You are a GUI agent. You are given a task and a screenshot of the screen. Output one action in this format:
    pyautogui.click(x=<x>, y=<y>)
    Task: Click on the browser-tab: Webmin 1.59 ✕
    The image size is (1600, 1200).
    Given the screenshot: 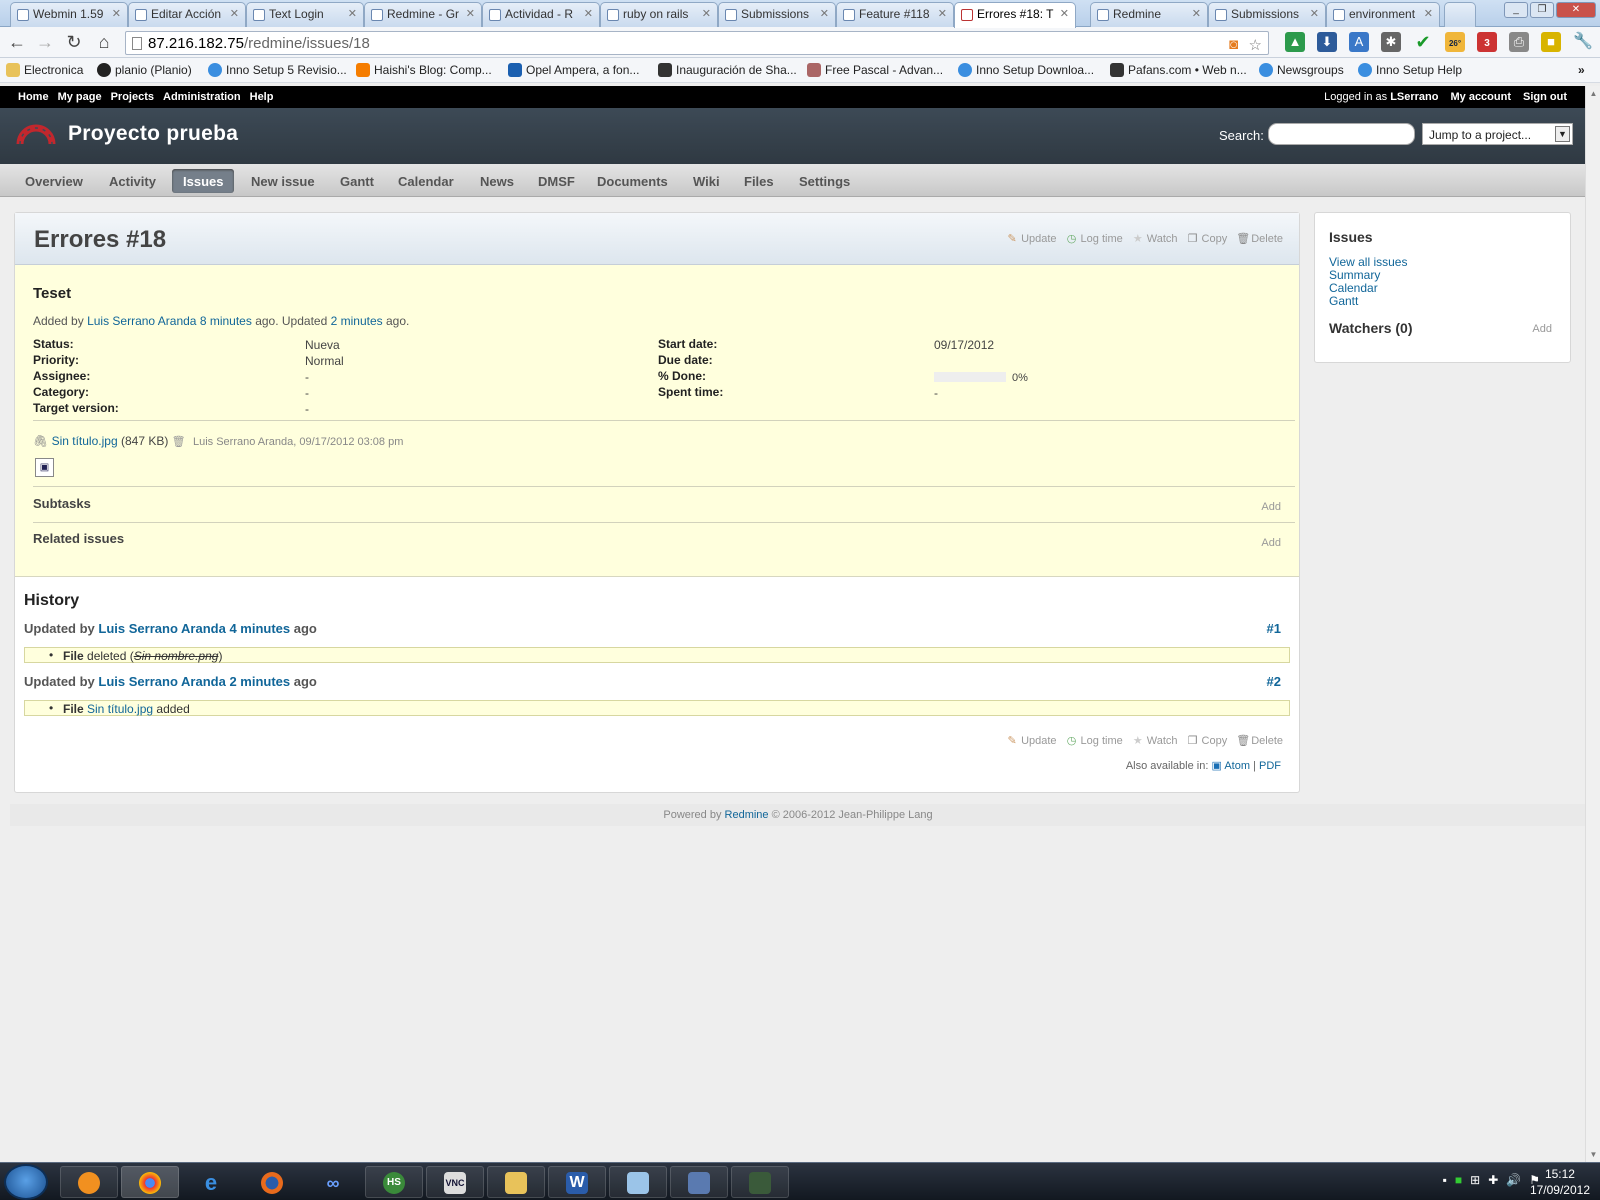 What is the action you would take?
    pyautogui.click(x=69, y=14)
    